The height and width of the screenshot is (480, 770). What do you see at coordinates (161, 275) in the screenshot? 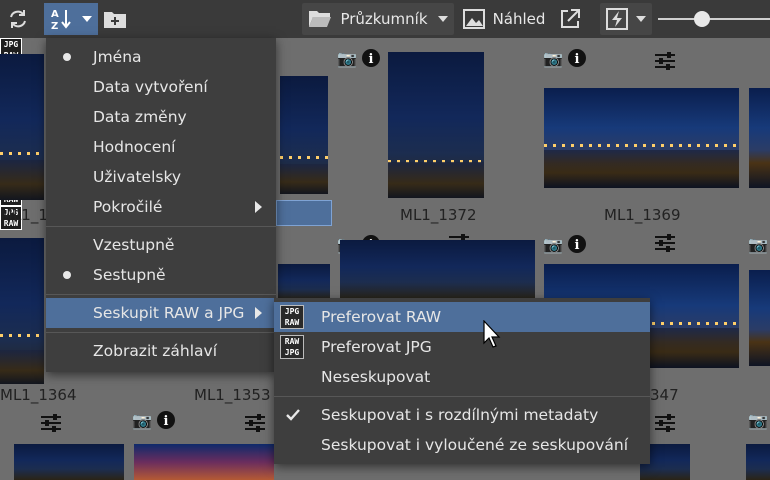
I see `sort-descending: Sestupně` at bounding box center [161, 275].